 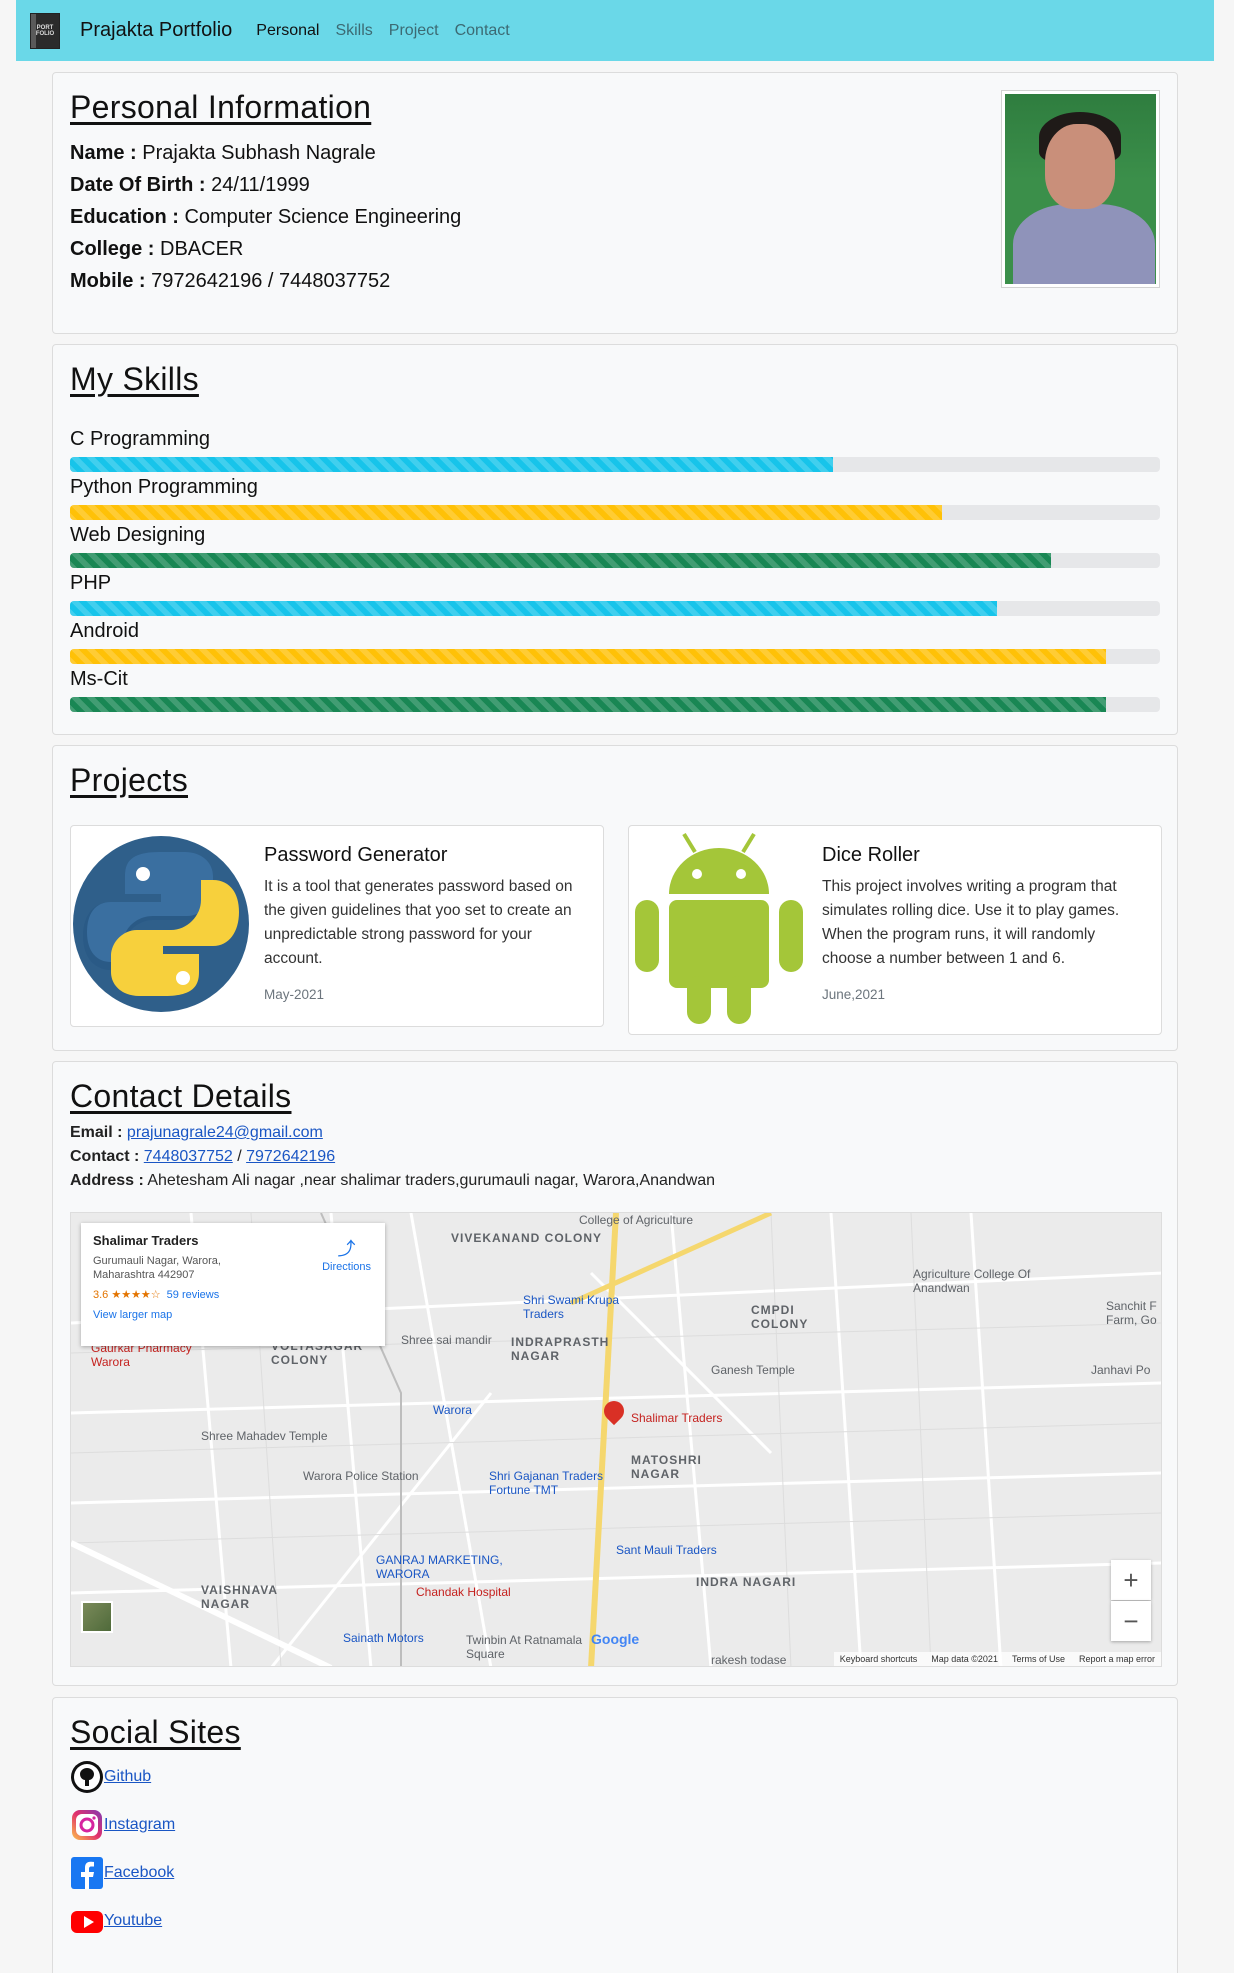 I want to click on info-mobile: Mobile : 7972642196 / 7448037752, so click(x=230, y=281).